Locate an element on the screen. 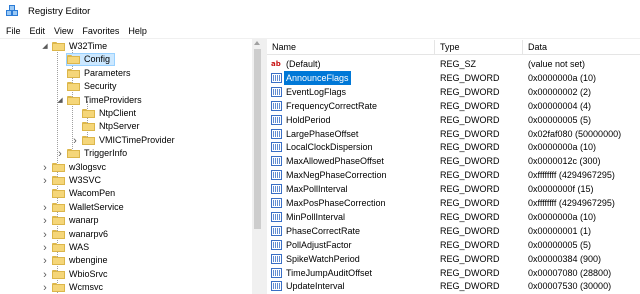 The image size is (640, 294). column-name-header: Name is located at coordinates (350, 47).